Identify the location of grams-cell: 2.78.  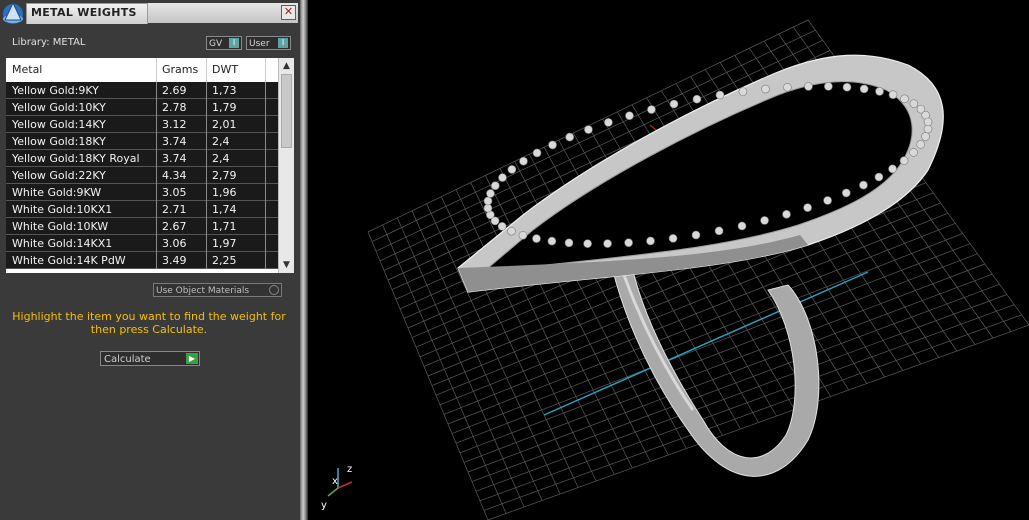
(174, 107).